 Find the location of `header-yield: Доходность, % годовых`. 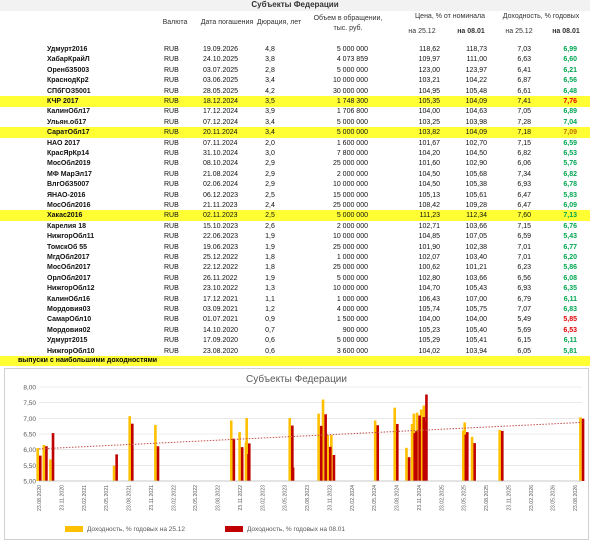

header-yield: Доходность, % годовых is located at coordinates (541, 16).